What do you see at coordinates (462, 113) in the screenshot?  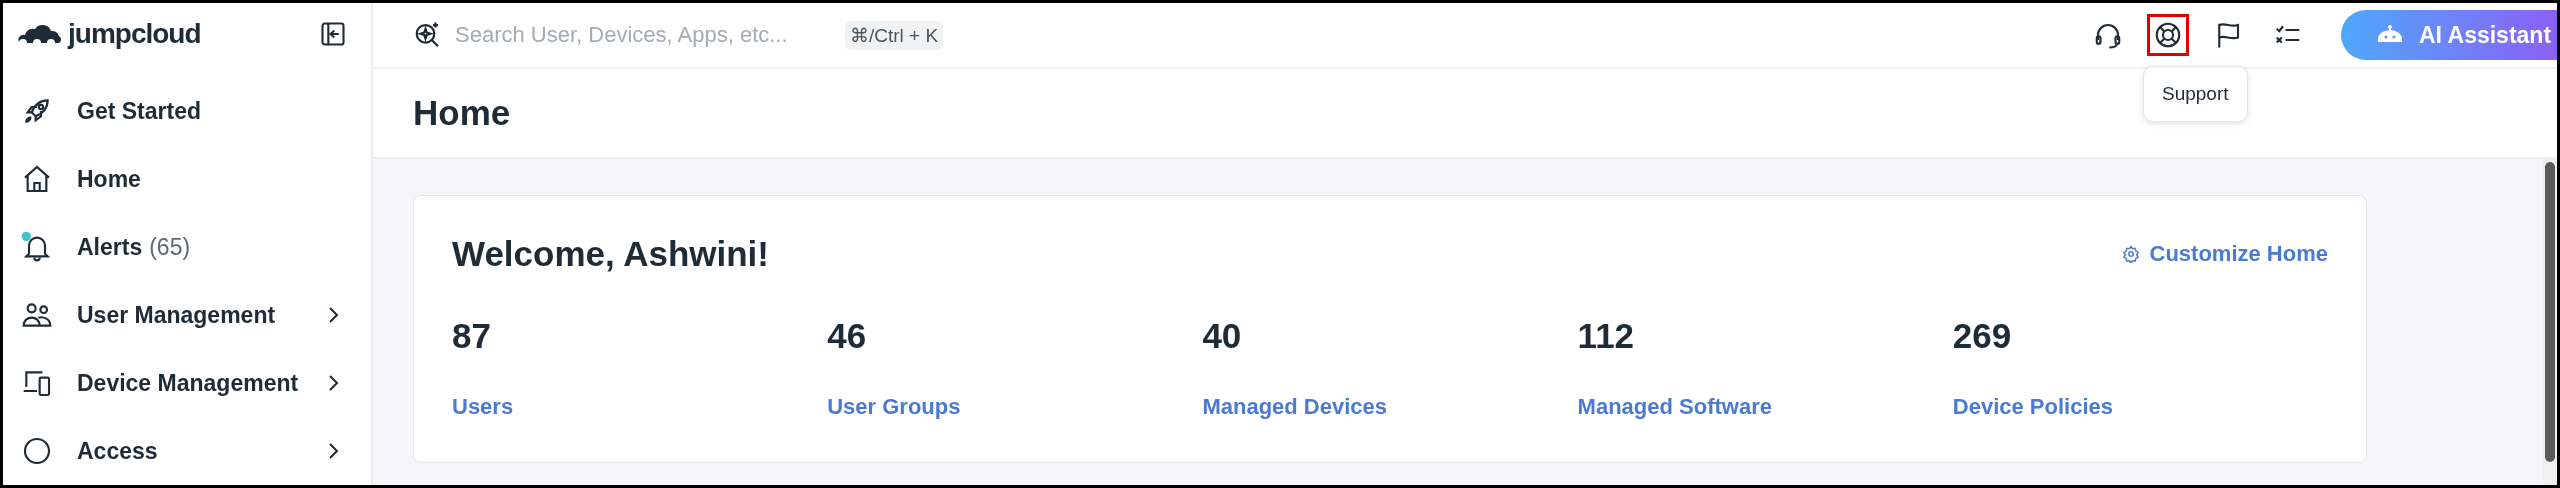 I see `page-title: Home` at bounding box center [462, 113].